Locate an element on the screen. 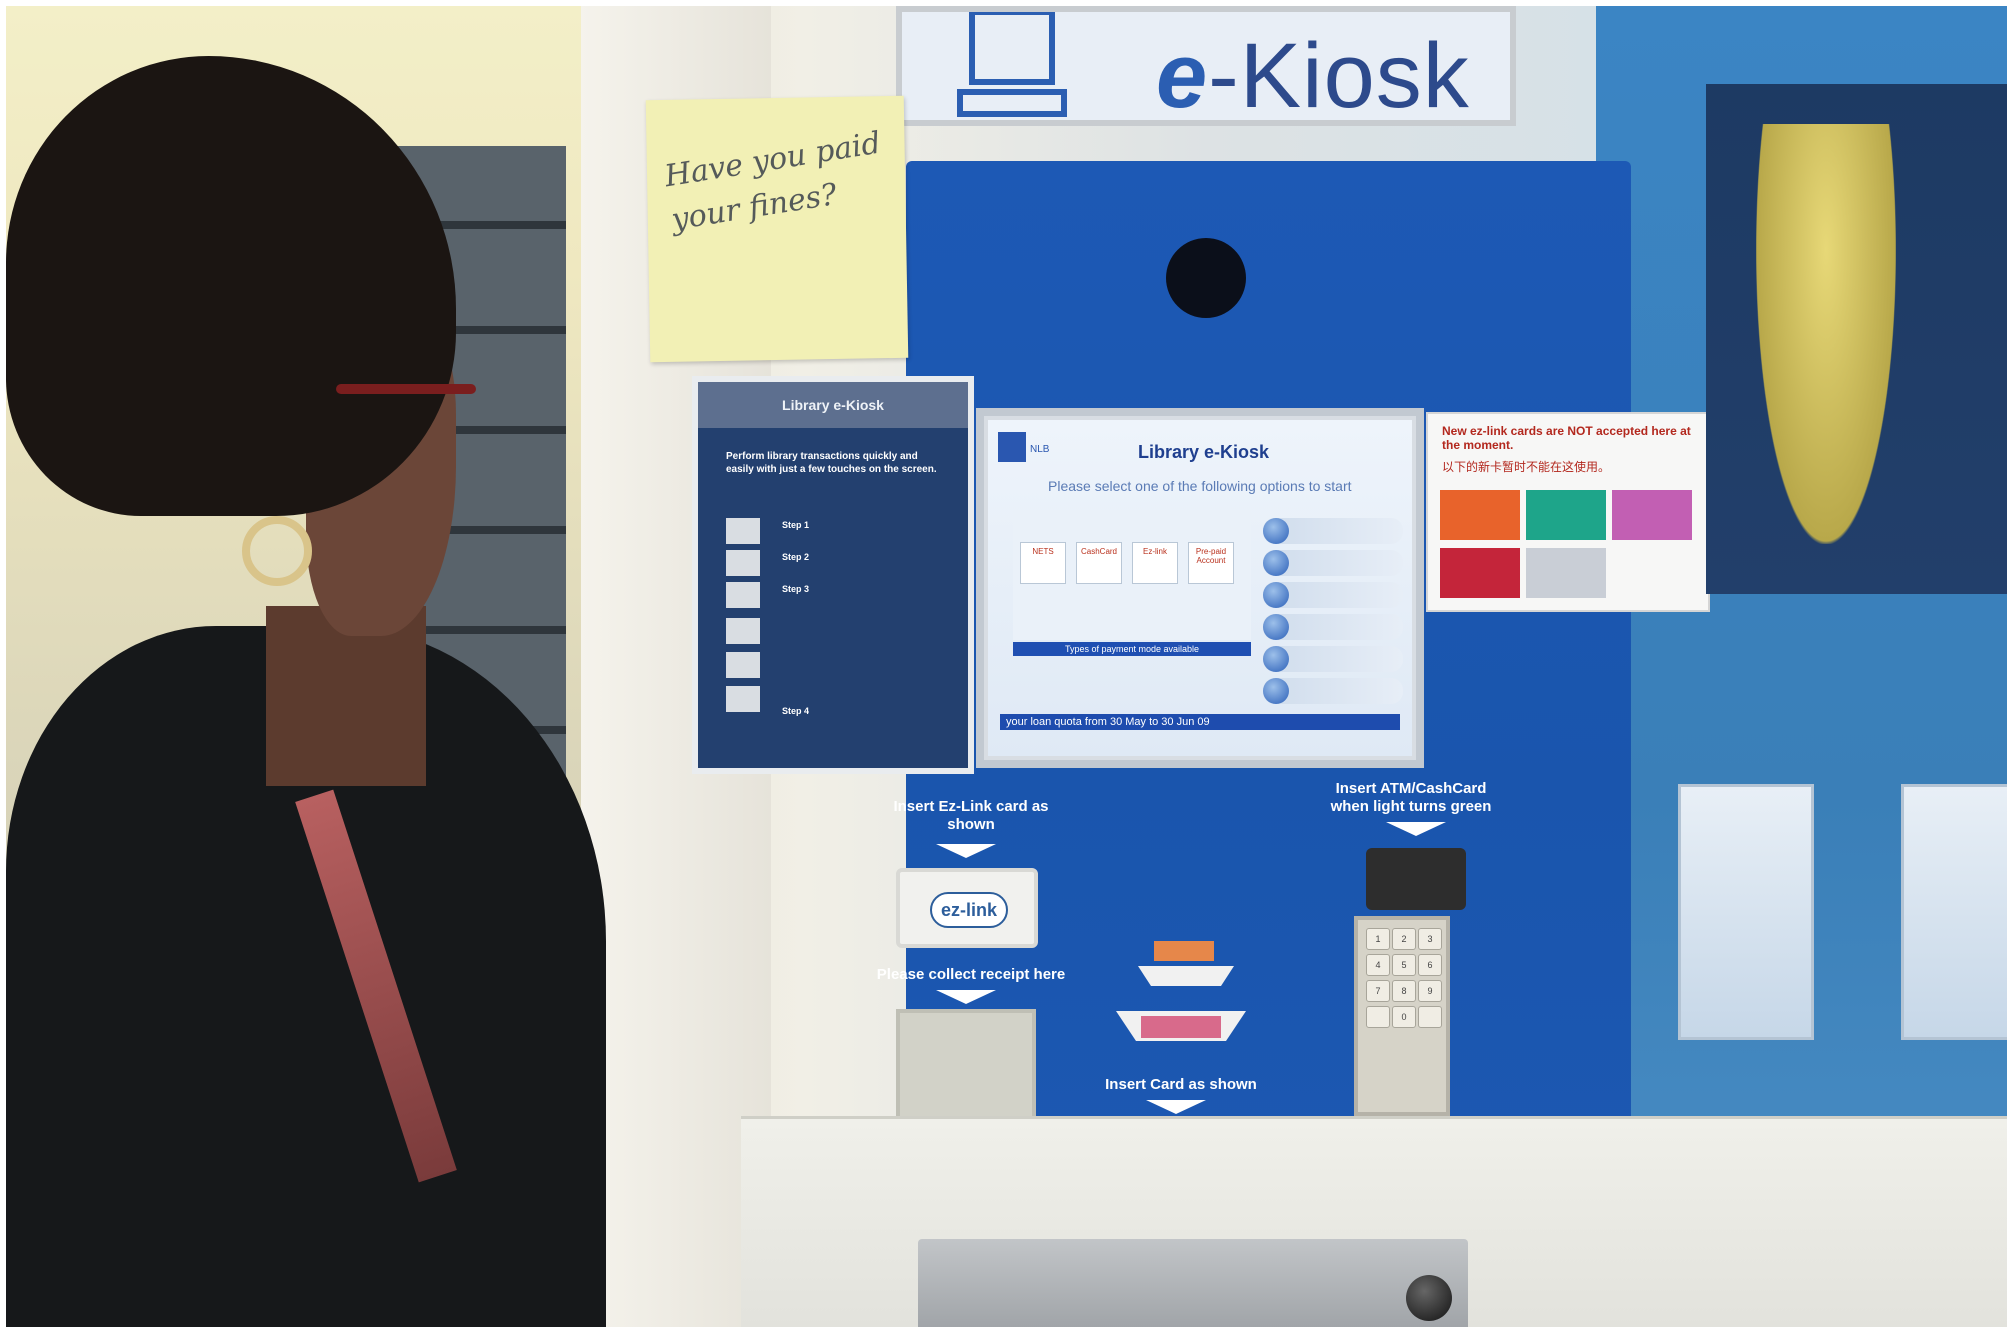 The width and height of the screenshot is (2013, 1333). payment-card-ezlink: Ez-link is located at coordinates (1155, 563).